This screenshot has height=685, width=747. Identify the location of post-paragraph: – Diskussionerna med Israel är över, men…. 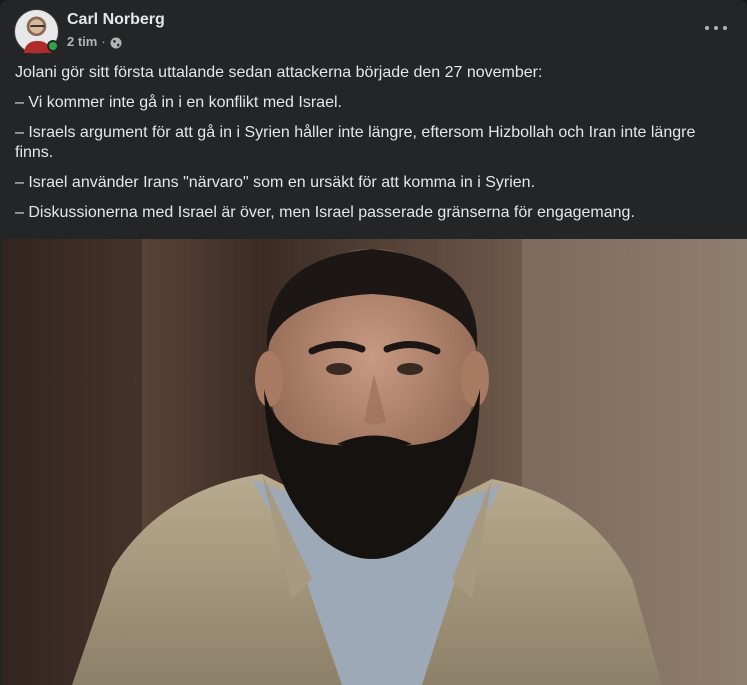
(325, 212).